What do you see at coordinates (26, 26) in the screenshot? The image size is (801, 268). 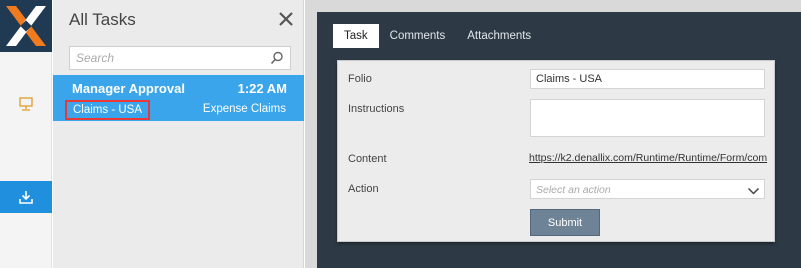 I see `app-logo` at bounding box center [26, 26].